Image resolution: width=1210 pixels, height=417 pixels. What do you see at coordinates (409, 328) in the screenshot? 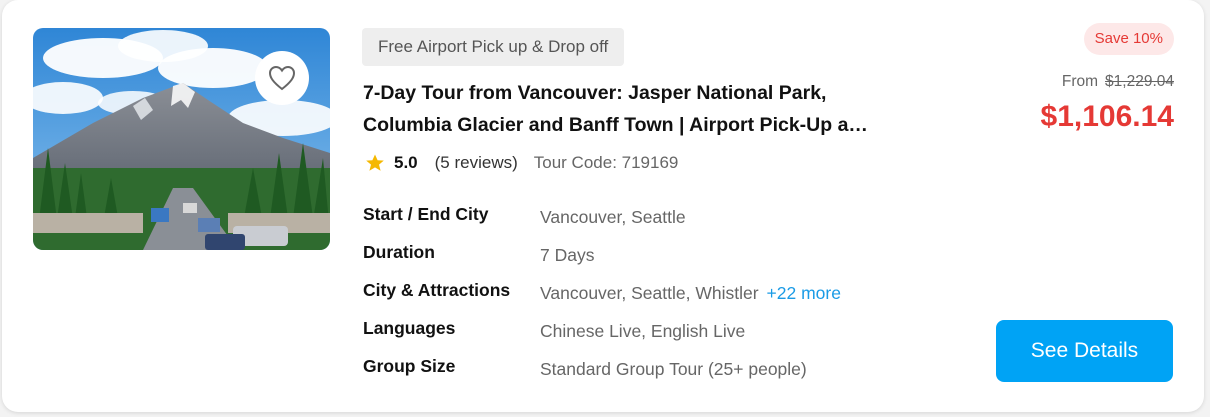
I see `detail-label: Languages` at bounding box center [409, 328].